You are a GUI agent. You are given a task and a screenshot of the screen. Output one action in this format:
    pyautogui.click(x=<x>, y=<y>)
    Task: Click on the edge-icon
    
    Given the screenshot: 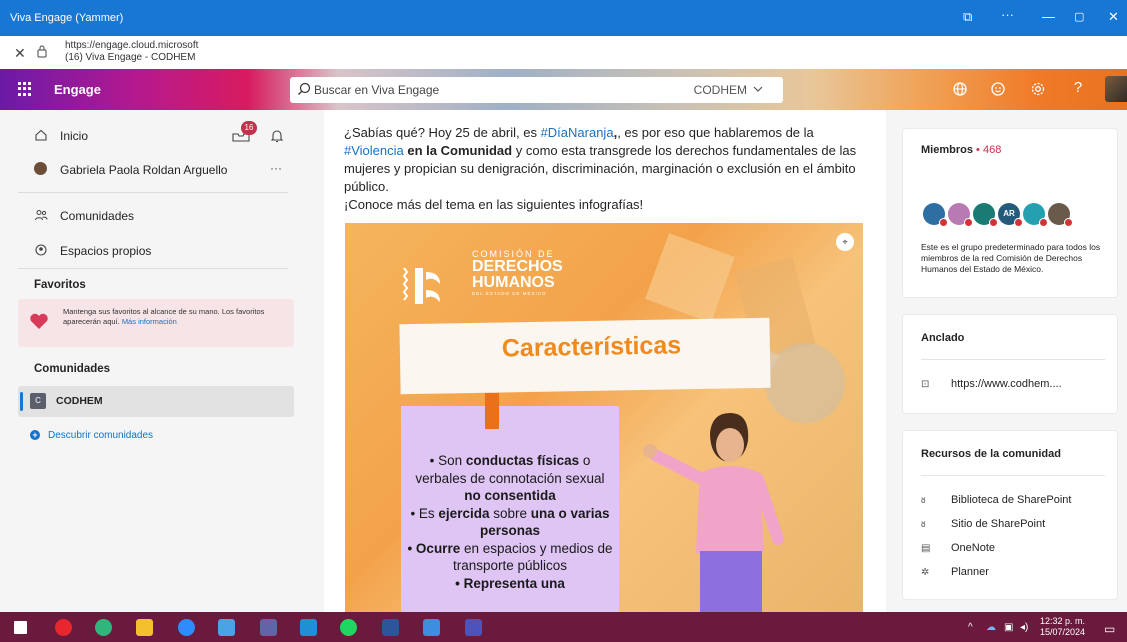 What is the action you would take?
    pyautogui.click(x=103, y=627)
    